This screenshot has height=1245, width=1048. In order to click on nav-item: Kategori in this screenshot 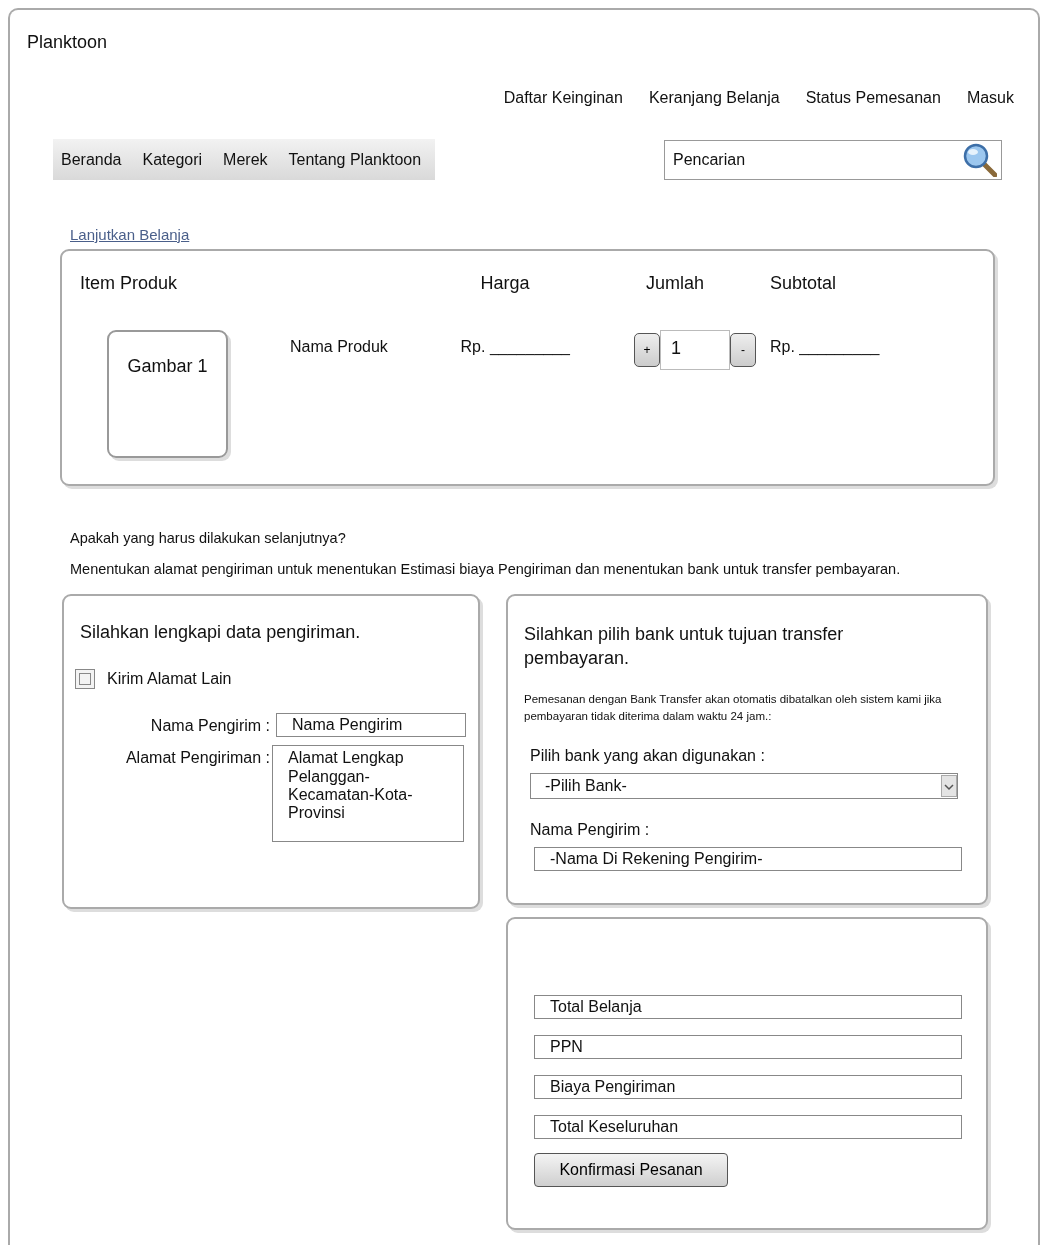, I will do `click(172, 160)`.